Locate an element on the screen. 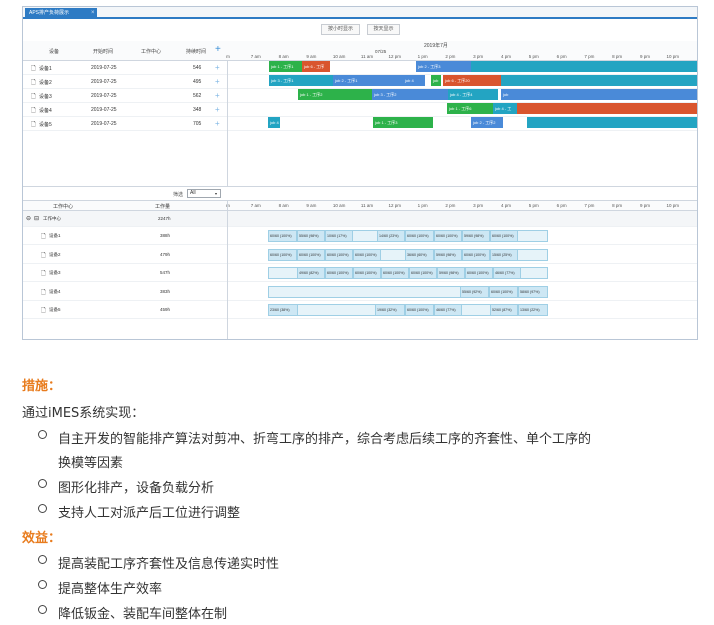  device-hours: 383h is located at coordinates (165, 291).